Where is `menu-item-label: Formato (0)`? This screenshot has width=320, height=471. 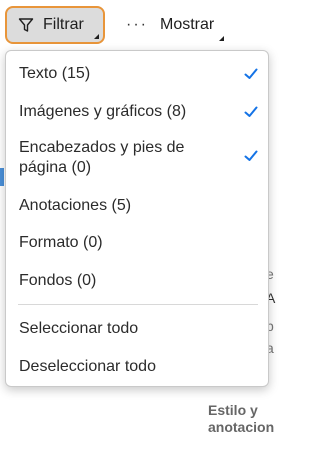 menu-item-label: Formato (0) is located at coordinates (61, 242).